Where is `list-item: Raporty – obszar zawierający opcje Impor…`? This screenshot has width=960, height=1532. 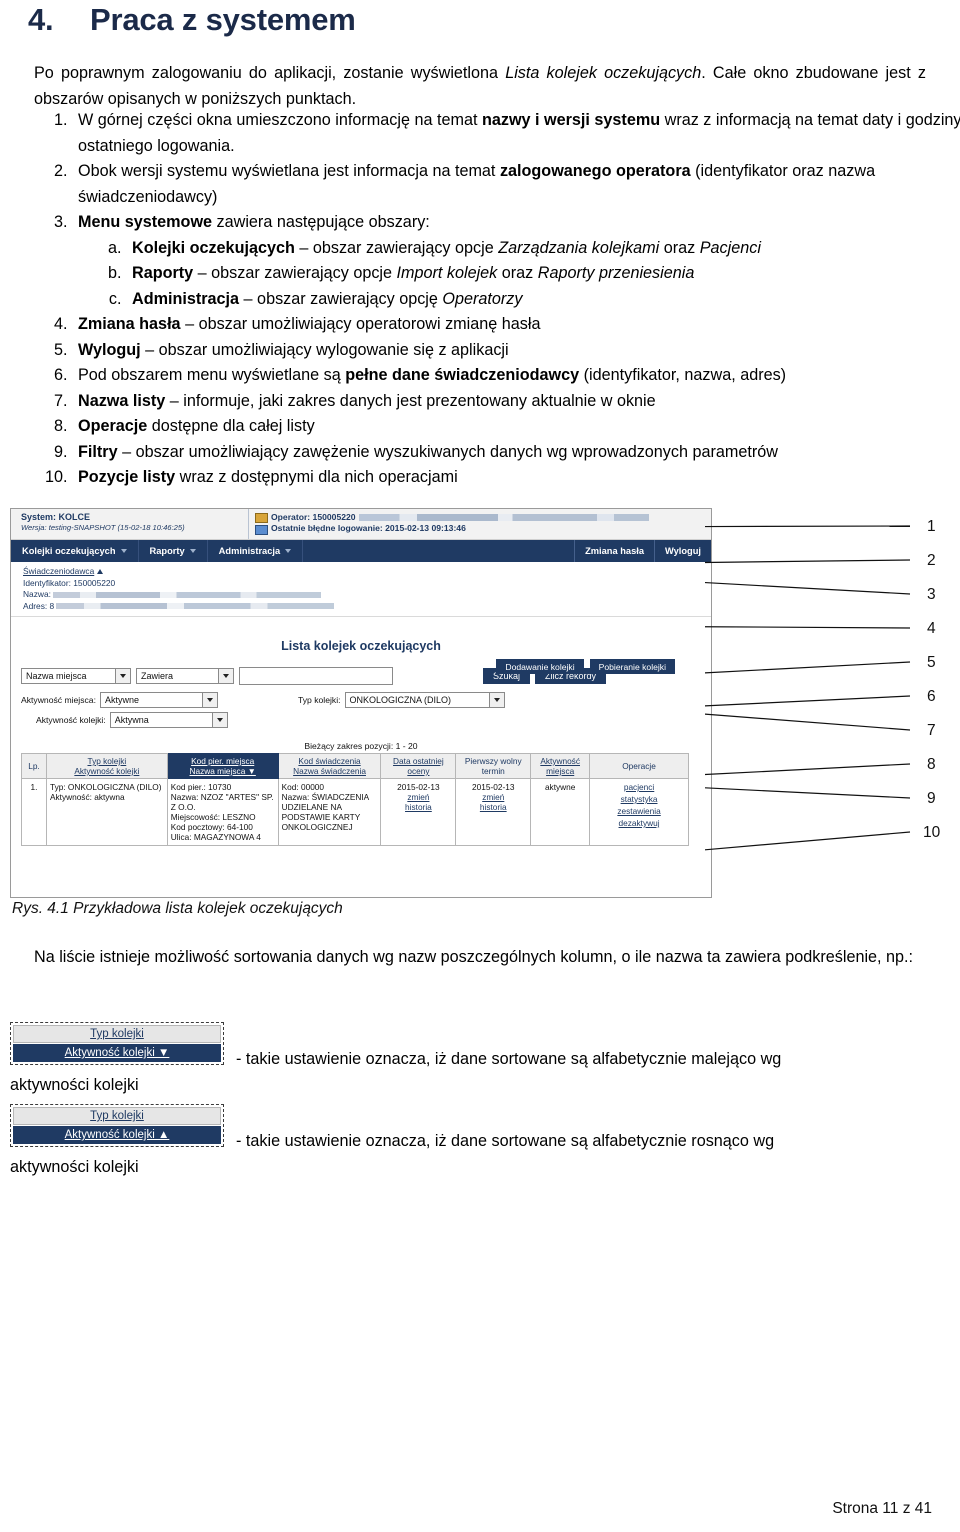 list-item: Raporty – obszar zawierający opcje Impor… is located at coordinates (543, 274).